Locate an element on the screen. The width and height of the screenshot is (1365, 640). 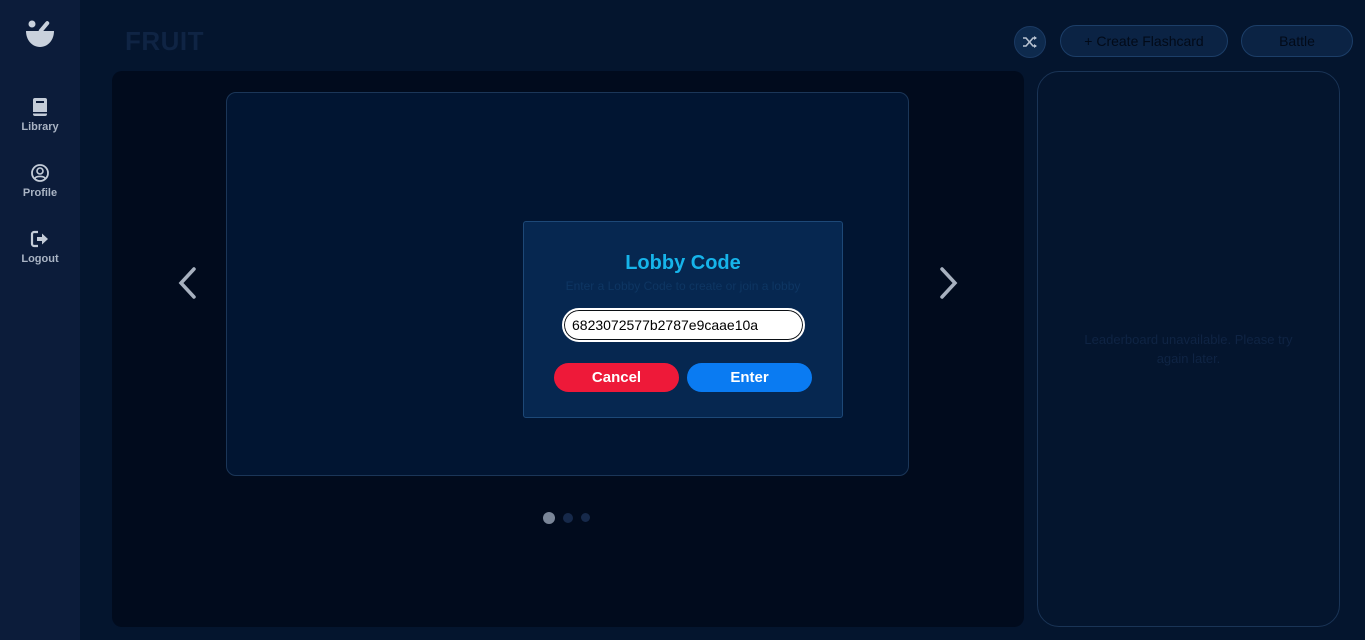
sidebar-item-logout: Logout is located at coordinates (40, 254).